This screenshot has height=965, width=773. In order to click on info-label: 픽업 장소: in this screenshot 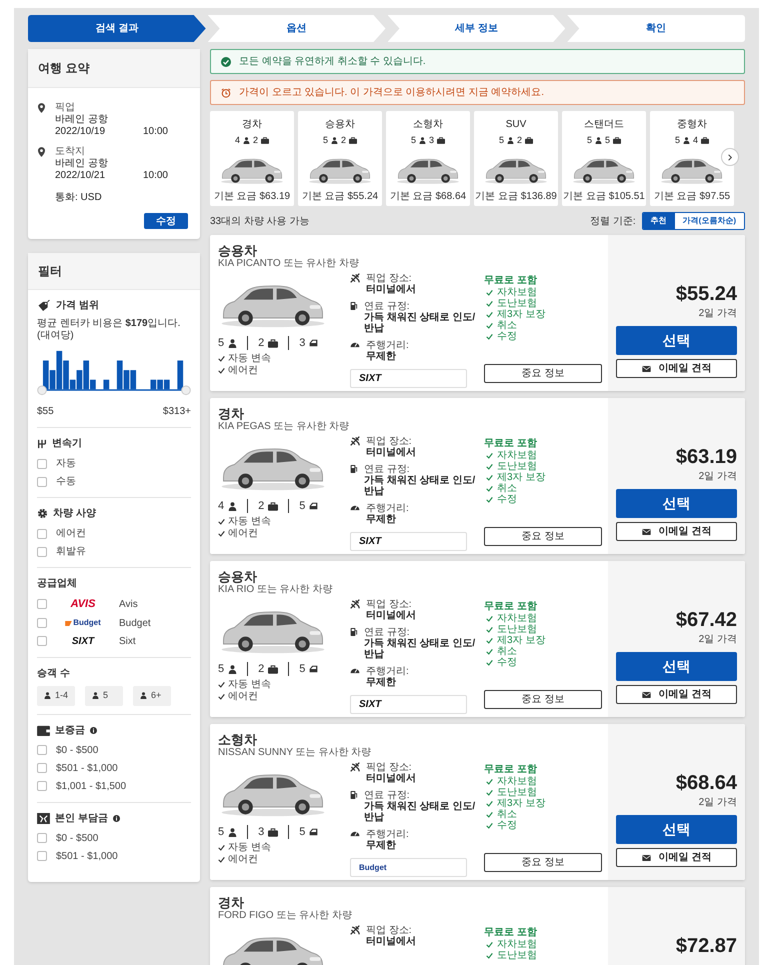, I will do `click(389, 604)`.